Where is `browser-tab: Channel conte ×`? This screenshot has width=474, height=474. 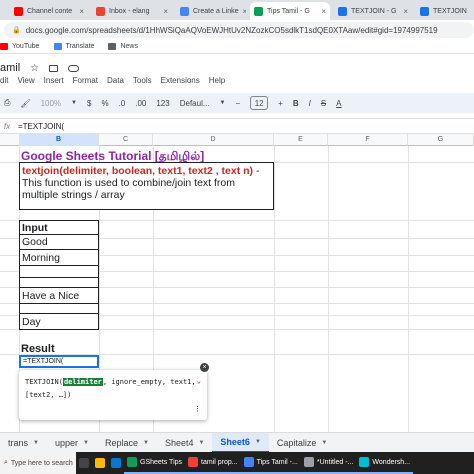
browser-tab: Channel conte × is located at coordinates (49, 11).